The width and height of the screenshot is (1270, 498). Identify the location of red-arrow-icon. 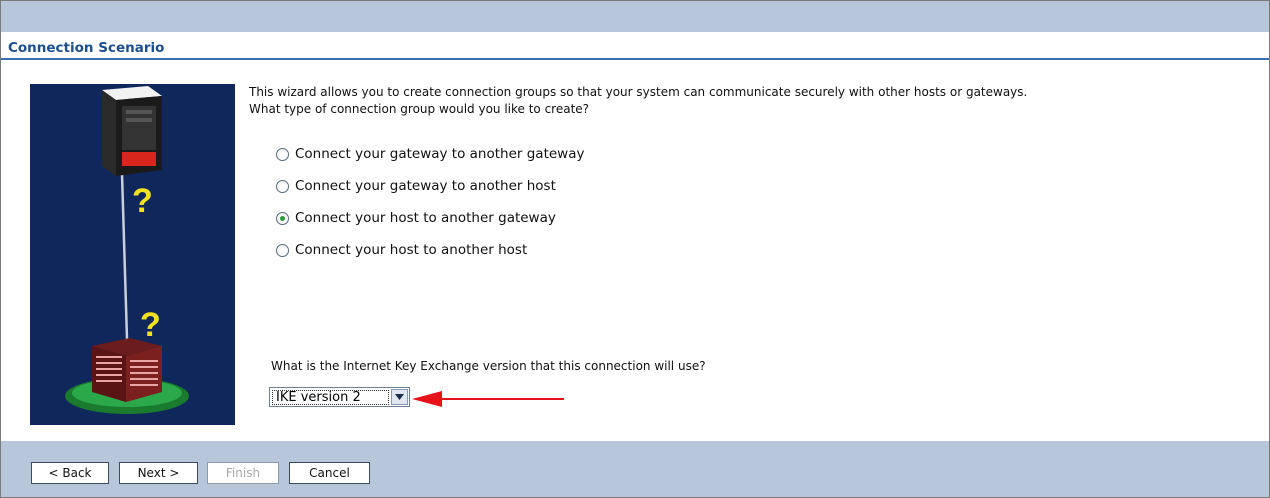
(488, 399).